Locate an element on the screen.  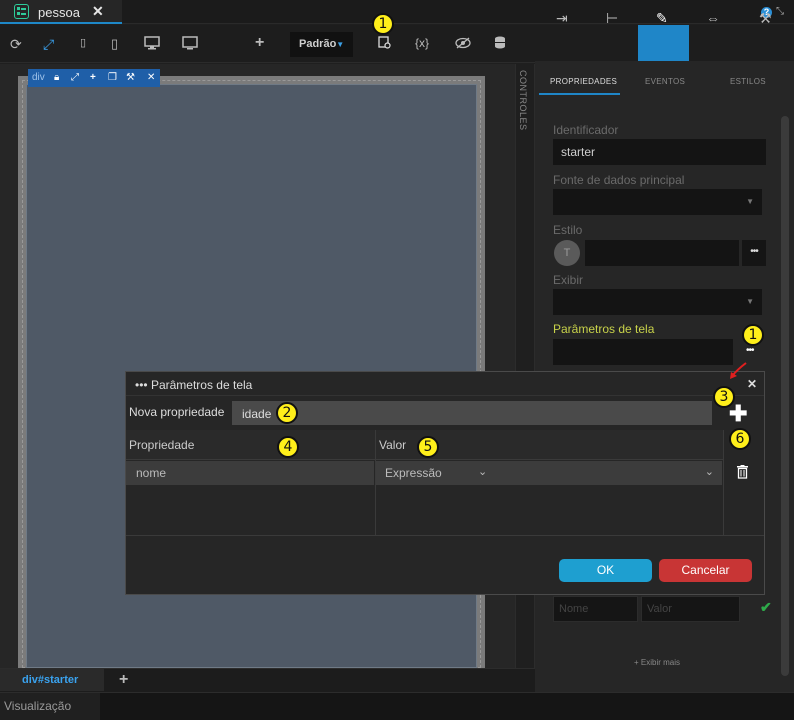
check-icon: ✔ is located at coordinates (766, 607).